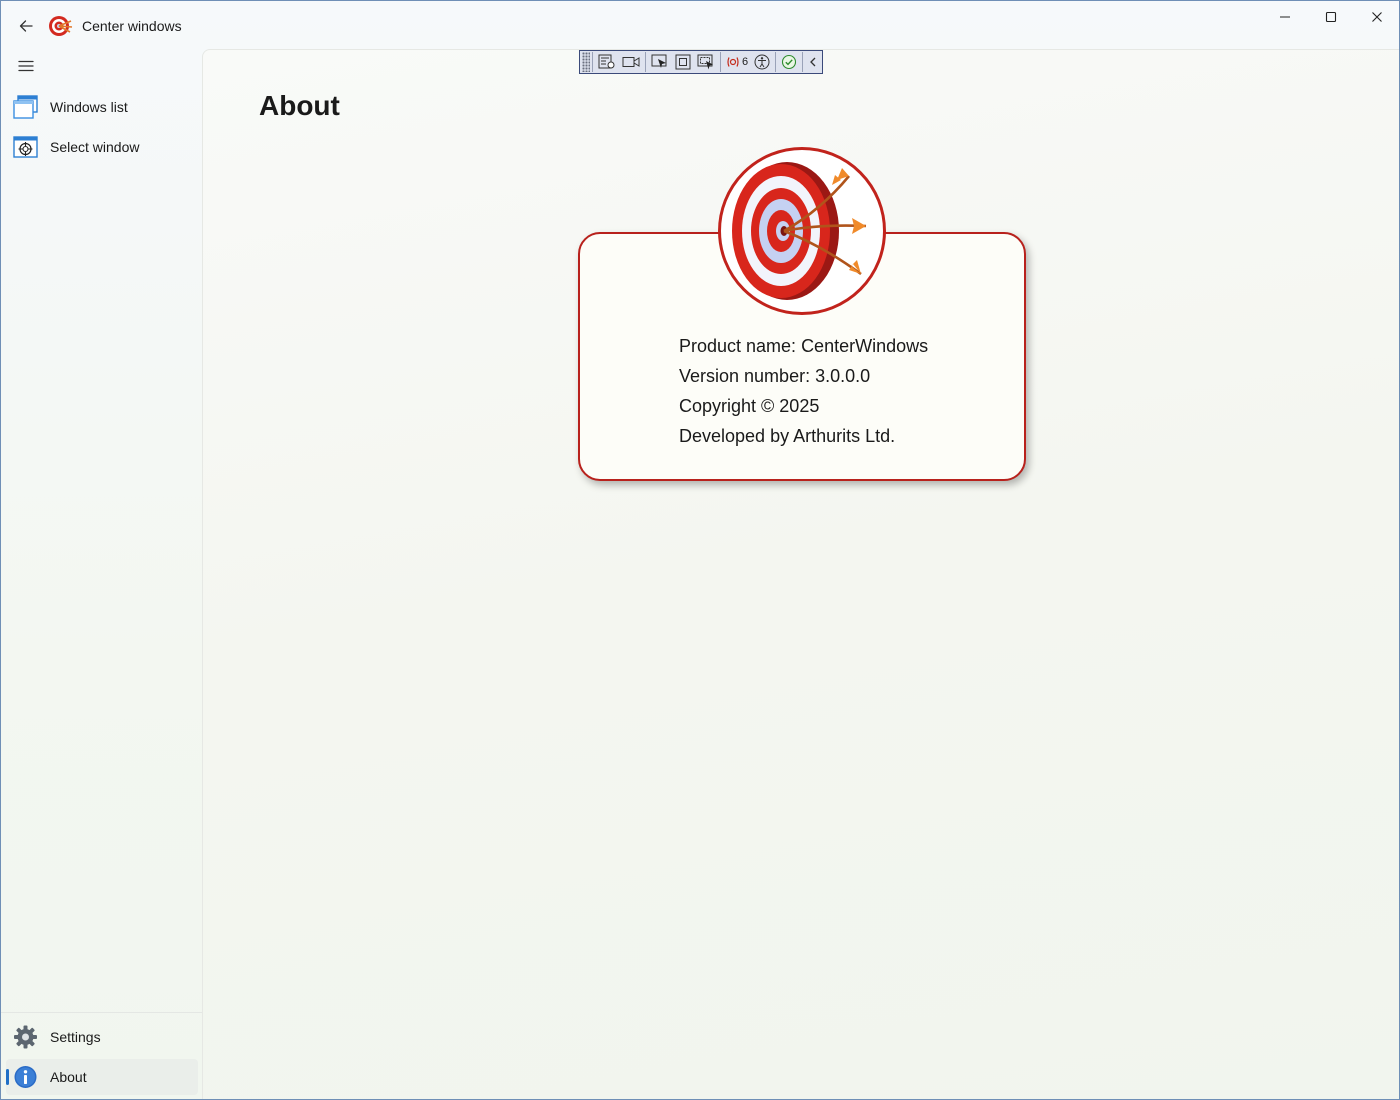 The width and height of the screenshot is (1400, 1100). What do you see at coordinates (132, 26) in the screenshot?
I see `app-title: Center windows` at bounding box center [132, 26].